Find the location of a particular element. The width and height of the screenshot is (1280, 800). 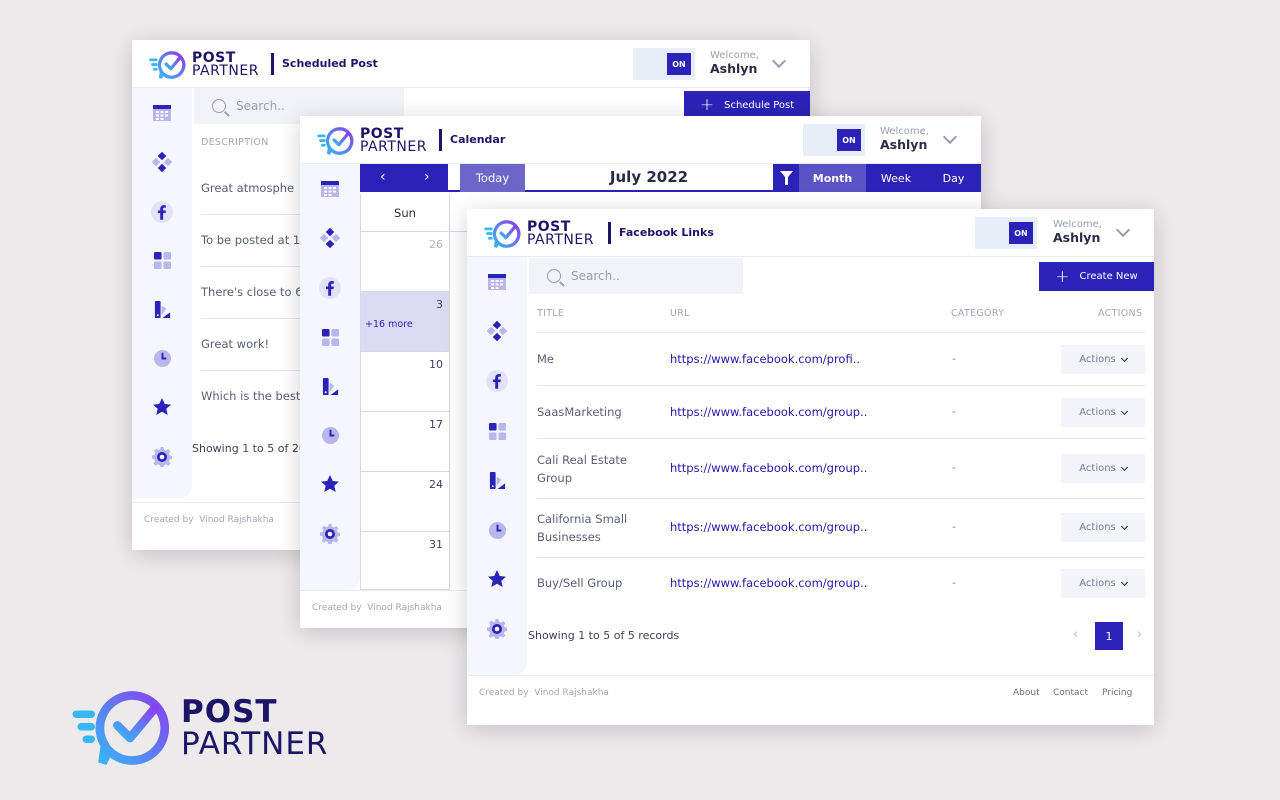

filter-button is located at coordinates (786, 178).